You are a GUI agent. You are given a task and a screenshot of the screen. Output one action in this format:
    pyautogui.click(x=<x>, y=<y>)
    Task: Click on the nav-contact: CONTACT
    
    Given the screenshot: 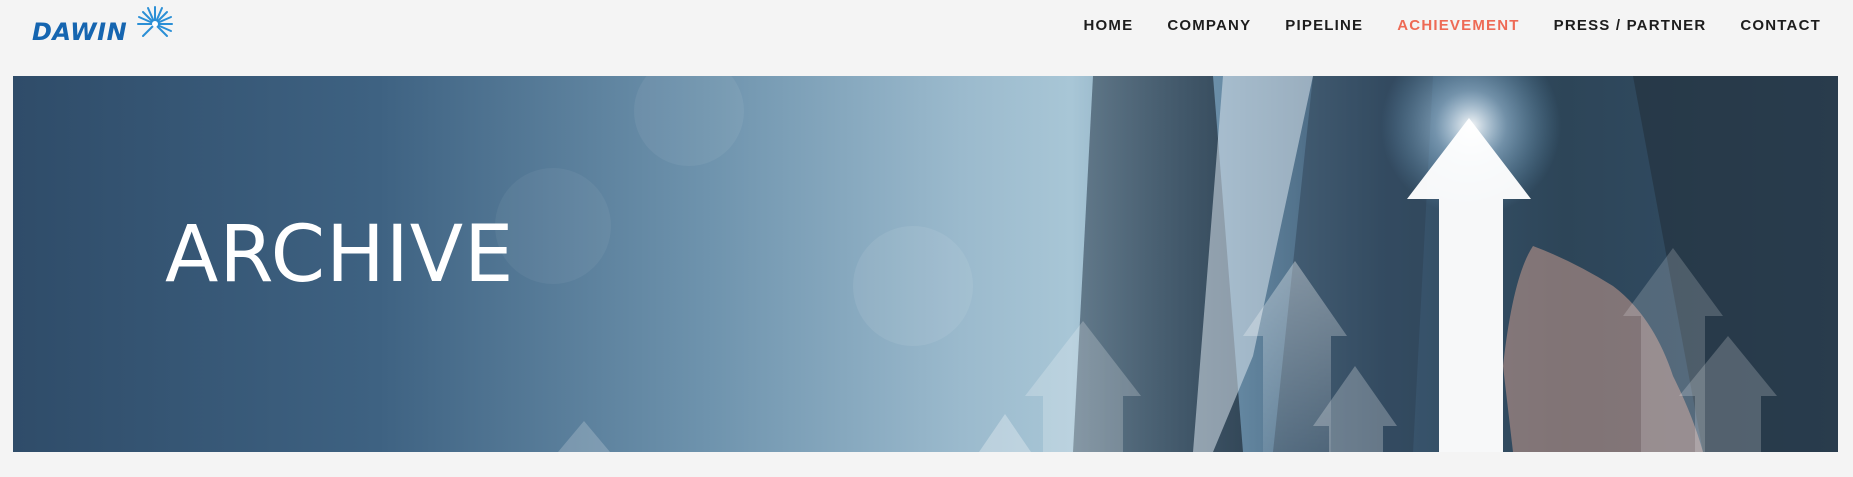 What is the action you would take?
    pyautogui.click(x=1780, y=26)
    